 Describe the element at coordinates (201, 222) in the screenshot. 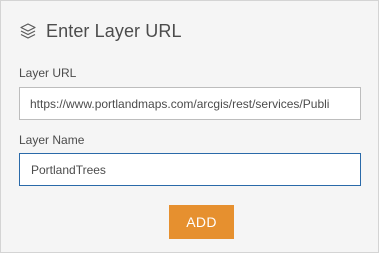

I see `add-button: ADD` at that location.